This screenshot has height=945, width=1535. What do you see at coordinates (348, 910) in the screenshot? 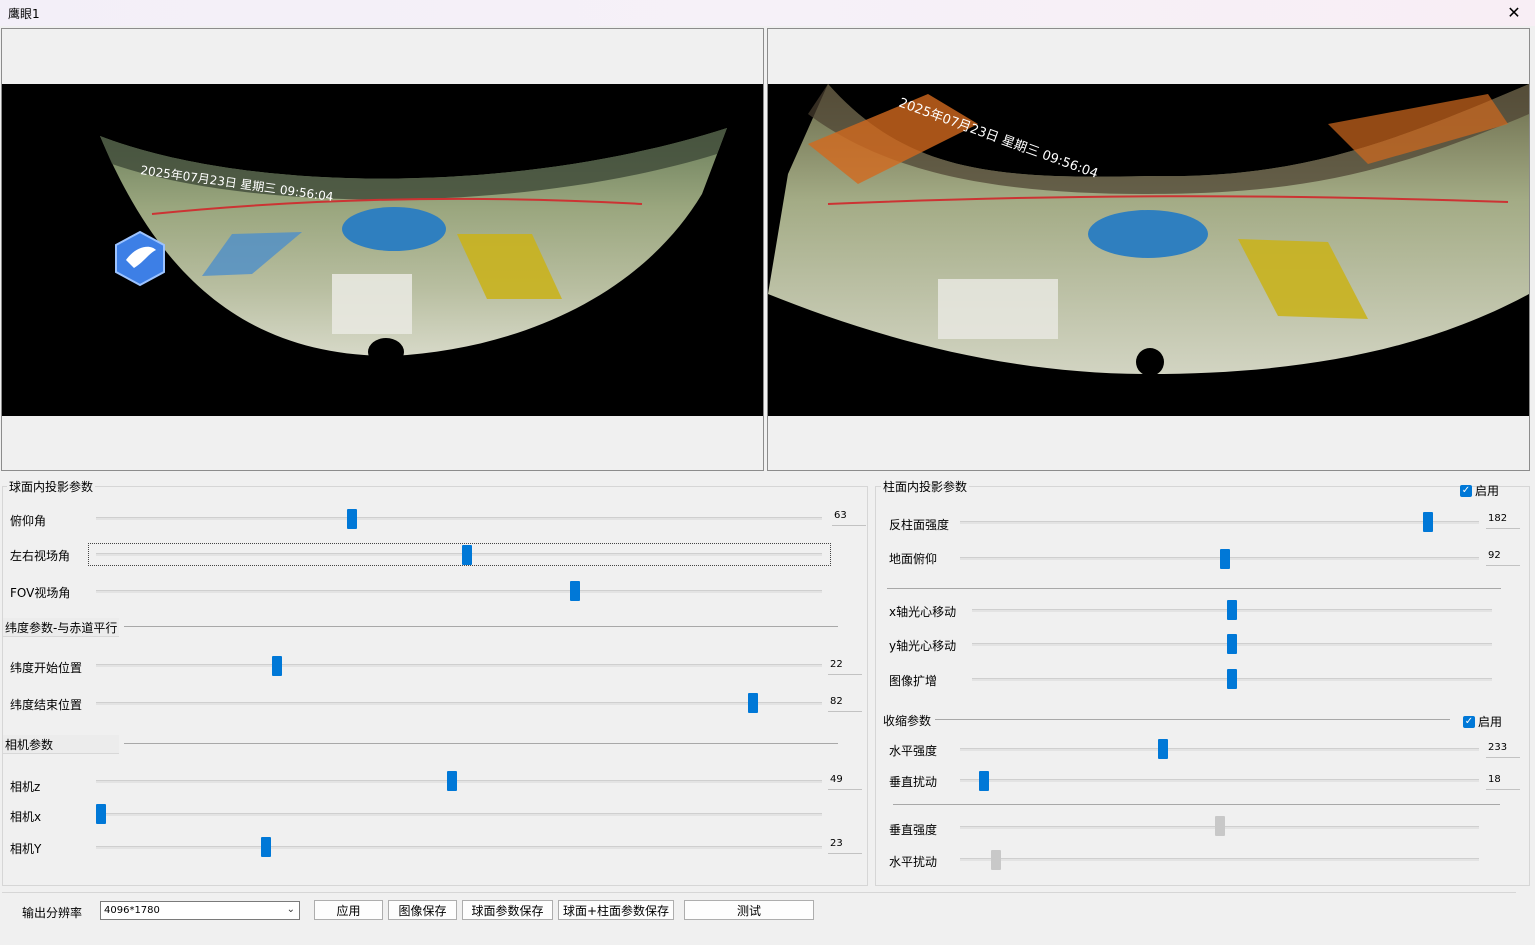
I see `apply-button: 应用` at bounding box center [348, 910].